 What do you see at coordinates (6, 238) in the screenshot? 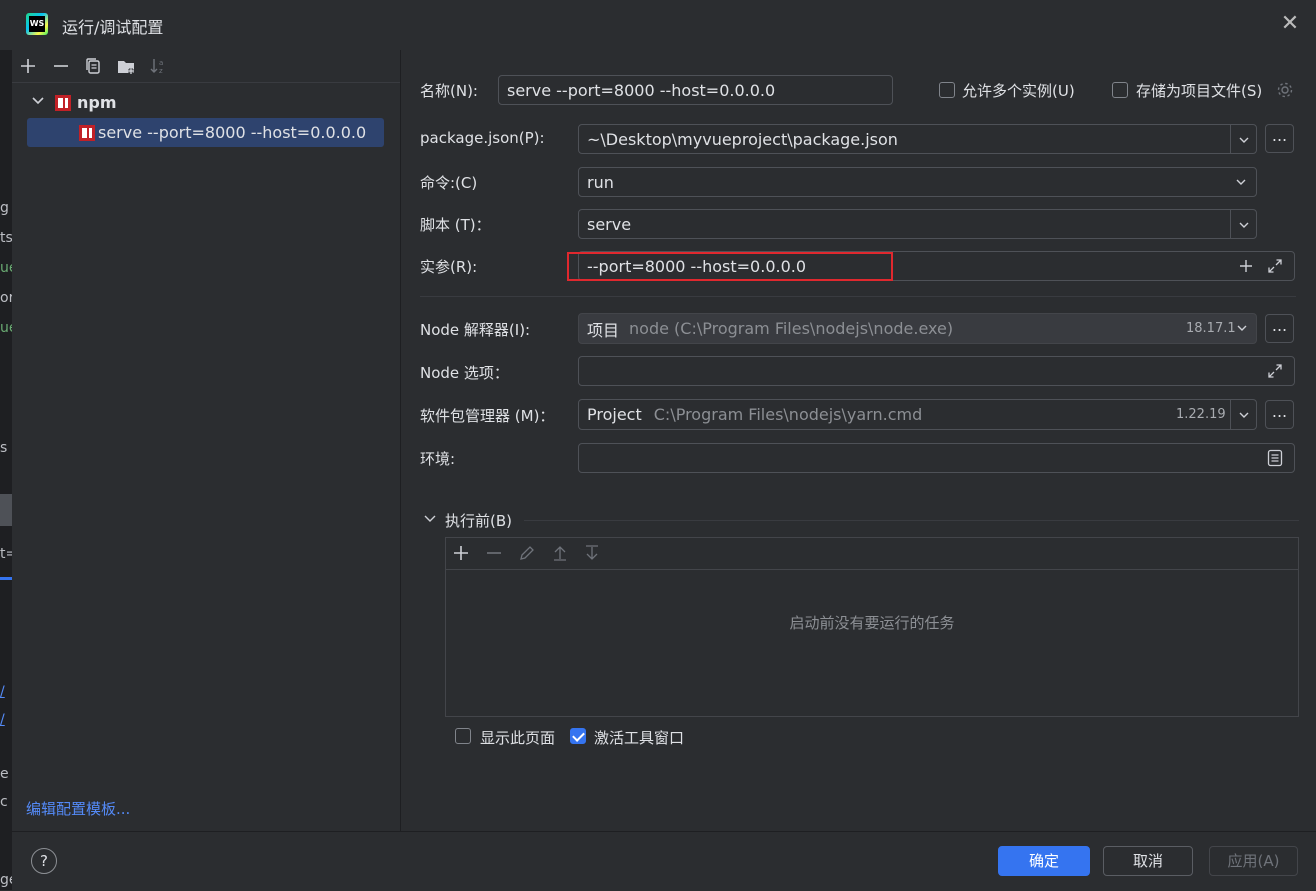
I see `editor-fragment: ts` at bounding box center [6, 238].